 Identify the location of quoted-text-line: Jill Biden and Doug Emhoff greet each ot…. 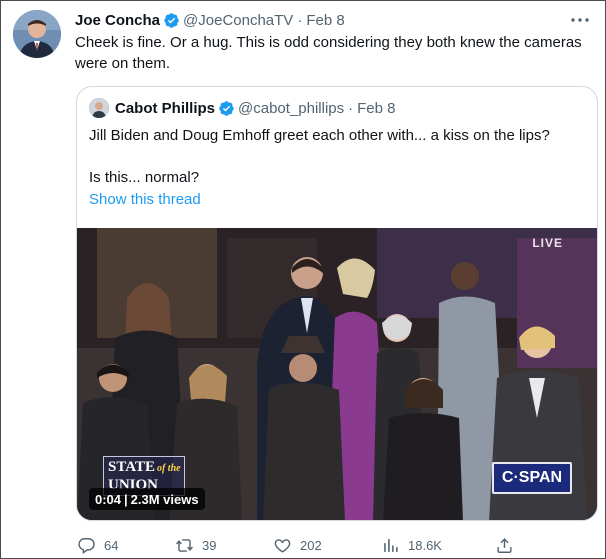
(319, 135).